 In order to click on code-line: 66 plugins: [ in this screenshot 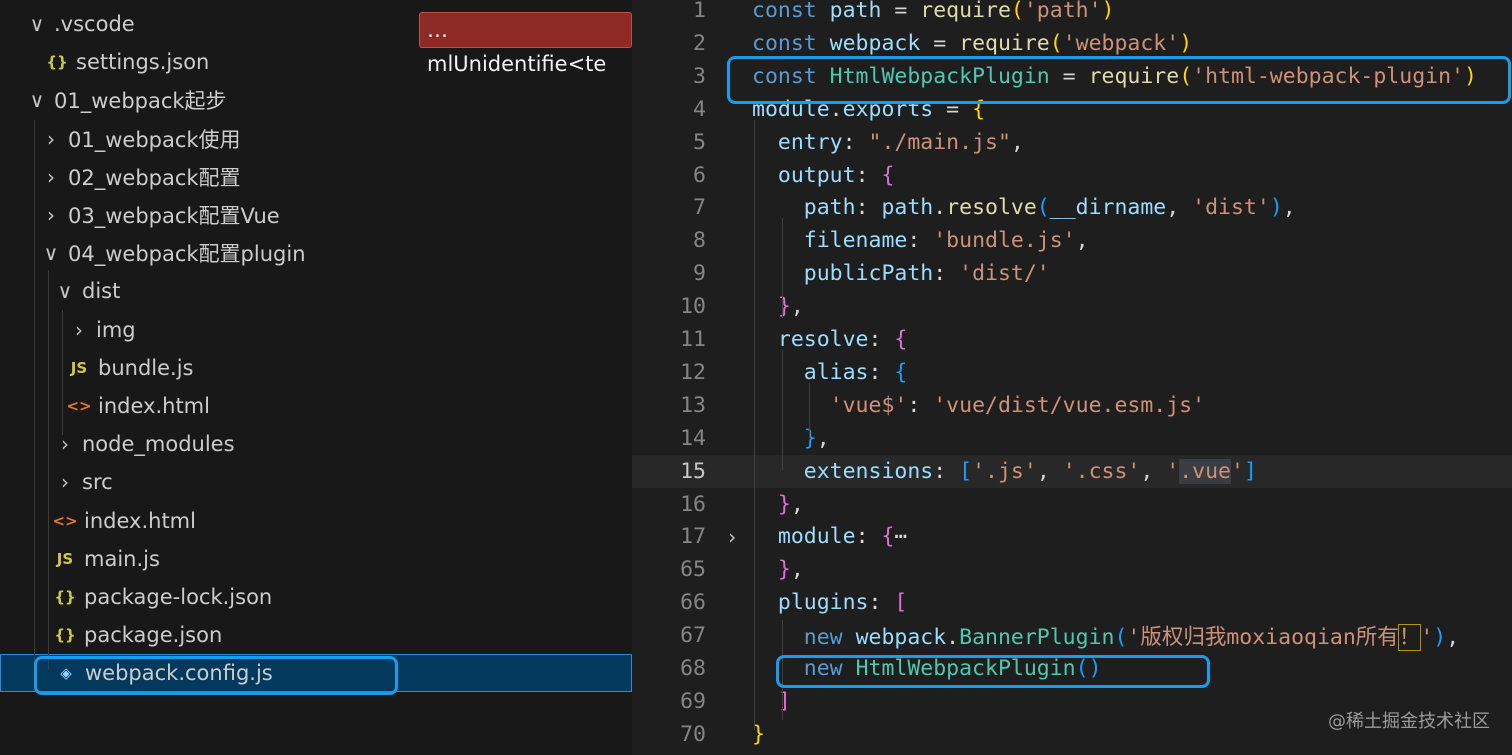, I will do `click(1072, 602)`.